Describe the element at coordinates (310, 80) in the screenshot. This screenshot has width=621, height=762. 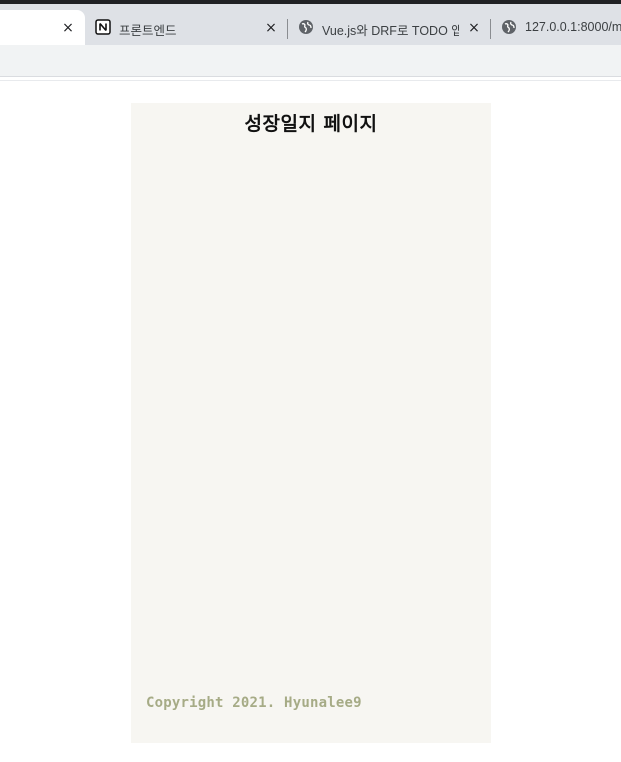
I see `toolbar-divider` at that location.